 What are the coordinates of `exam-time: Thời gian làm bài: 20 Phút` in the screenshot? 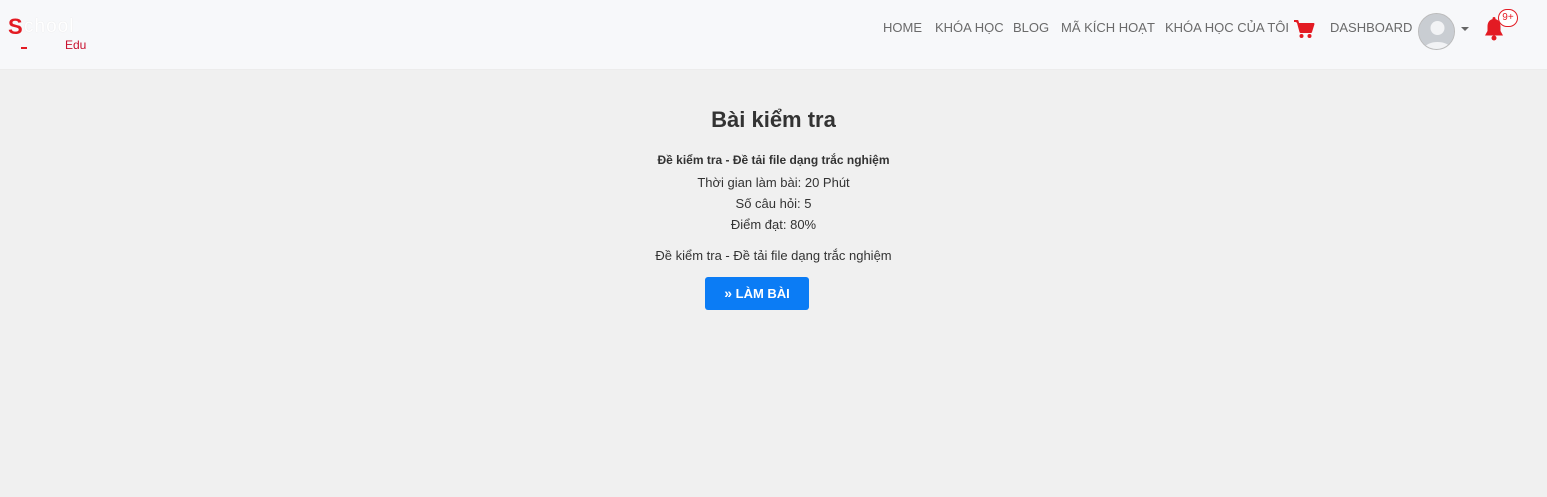 It's located at (773, 182).